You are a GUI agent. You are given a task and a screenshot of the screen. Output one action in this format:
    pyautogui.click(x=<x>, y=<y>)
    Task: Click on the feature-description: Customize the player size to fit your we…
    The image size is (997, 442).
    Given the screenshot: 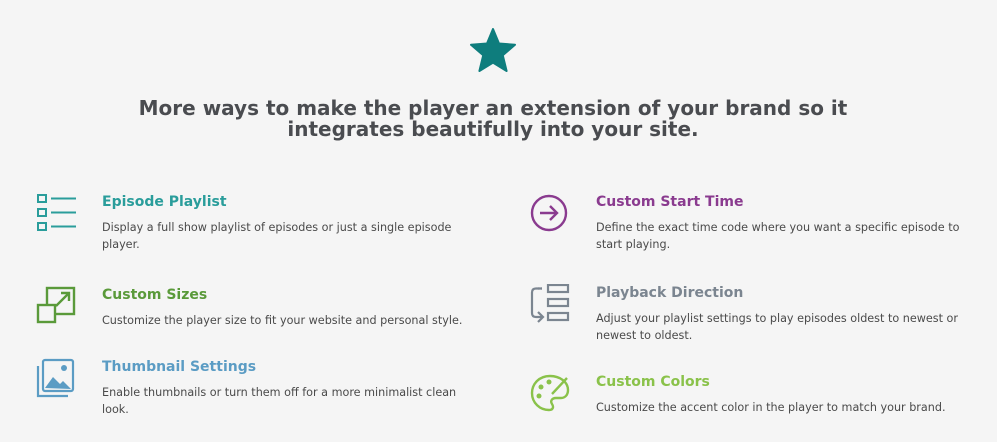 What is the action you would take?
    pyautogui.click(x=282, y=320)
    